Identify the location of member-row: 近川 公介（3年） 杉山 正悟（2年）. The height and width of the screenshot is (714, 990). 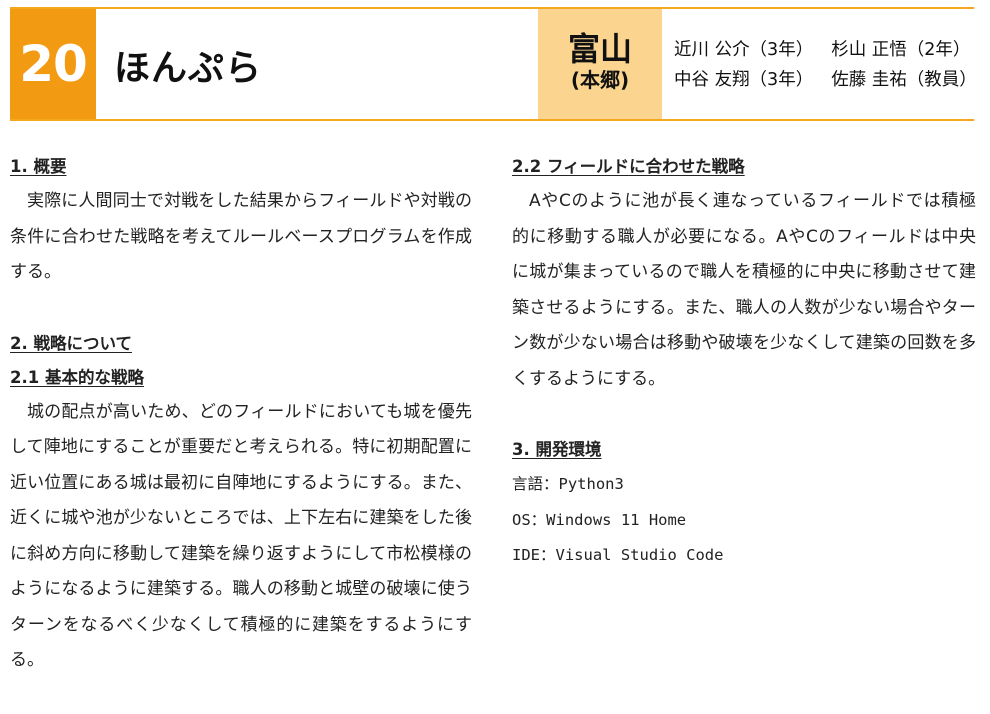
(825, 50).